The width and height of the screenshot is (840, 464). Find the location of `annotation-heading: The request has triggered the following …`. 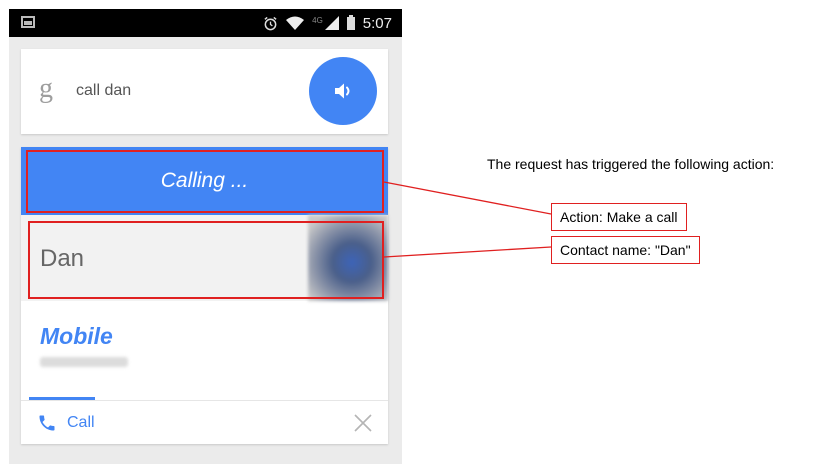

annotation-heading: The request has triggered the following … is located at coordinates (631, 164).